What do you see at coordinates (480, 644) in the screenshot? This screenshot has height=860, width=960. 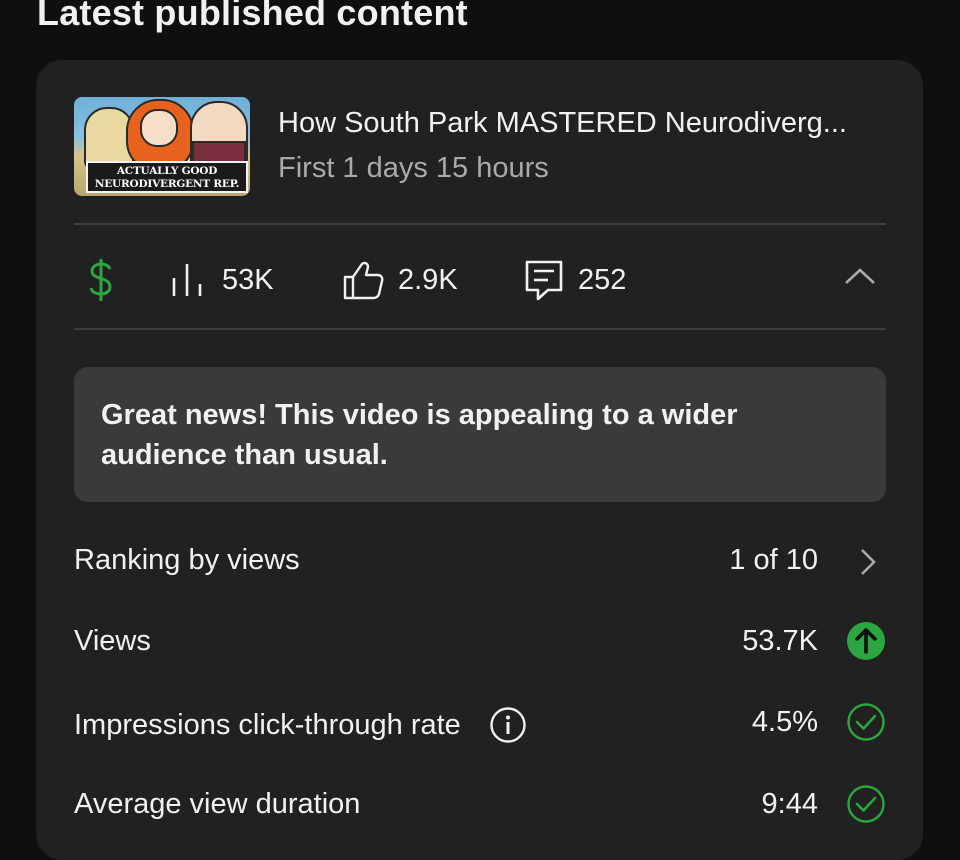 I see `metric-row-views: Views 53.7K` at bounding box center [480, 644].